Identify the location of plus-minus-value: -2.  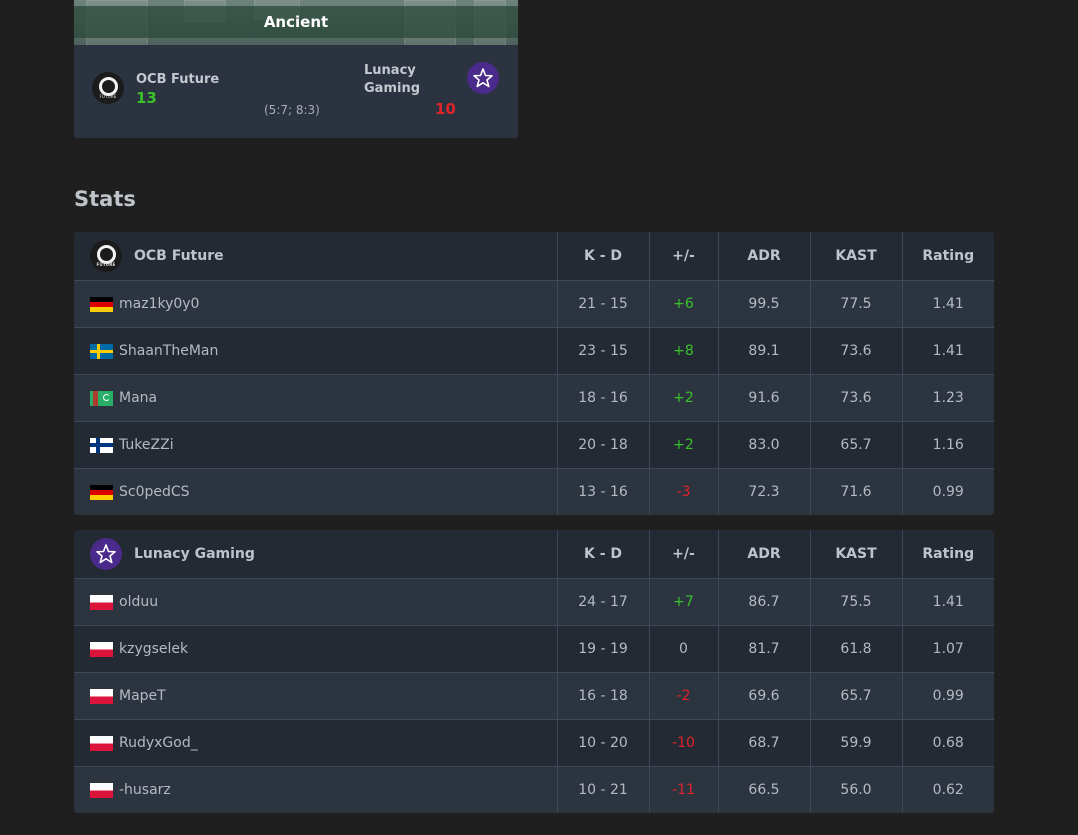
(683, 696).